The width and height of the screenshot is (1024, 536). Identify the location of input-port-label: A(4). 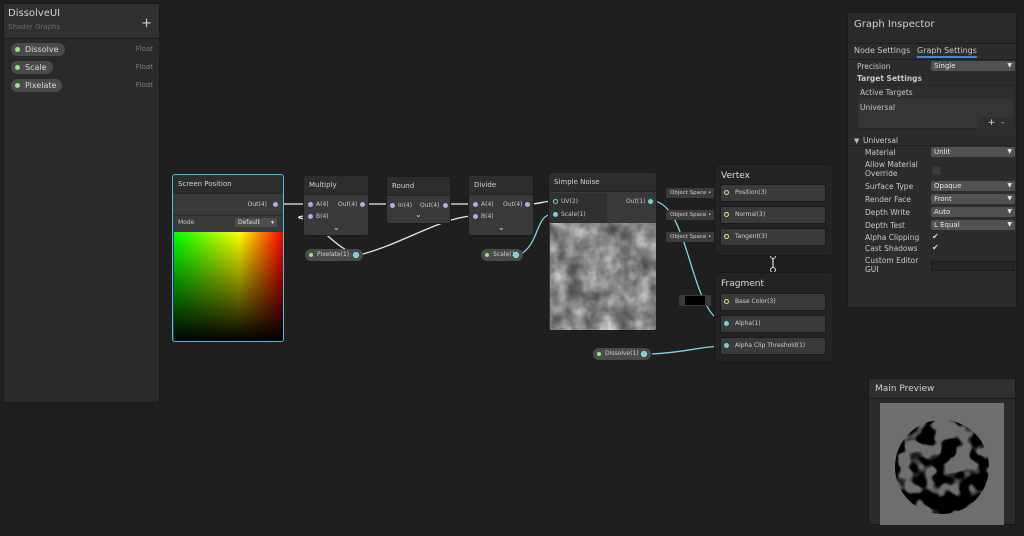
(322, 204).